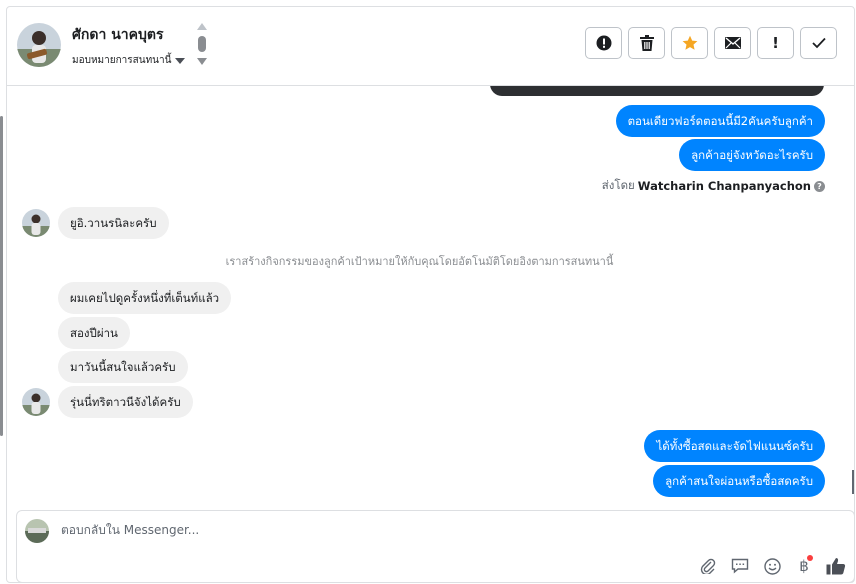 Image resolution: width=856 pixels, height=584 pixels. I want to click on delete-button, so click(646, 43).